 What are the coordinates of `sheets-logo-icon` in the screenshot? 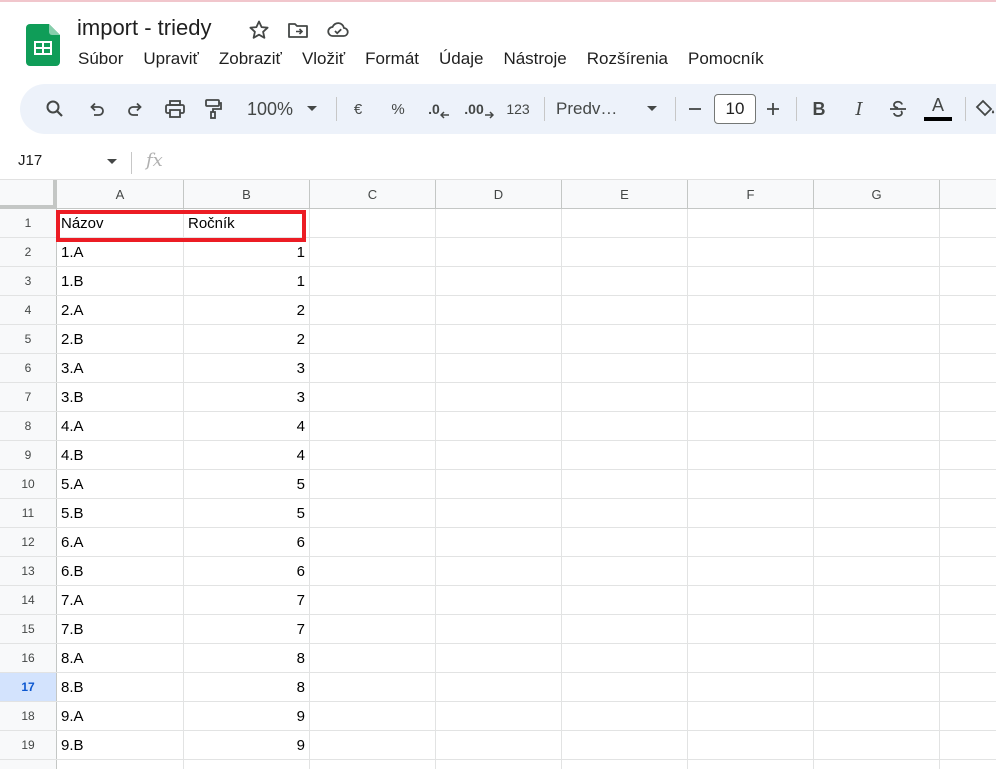 It's located at (43, 45).